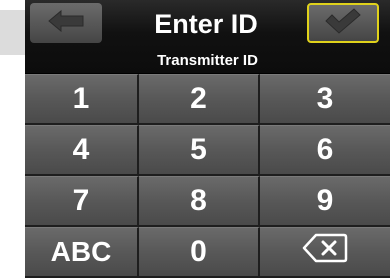 The width and height of the screenshot is (390, 278). What do you see at coordinates (199, 252) in the screenshot?
I see `key-0: 0` at bounding box center [199, 252].